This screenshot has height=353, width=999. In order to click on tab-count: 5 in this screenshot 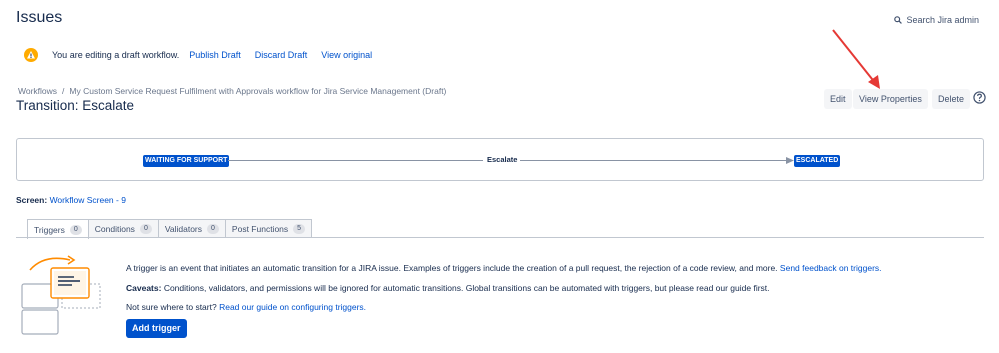, I will do `click(299, 229)`.